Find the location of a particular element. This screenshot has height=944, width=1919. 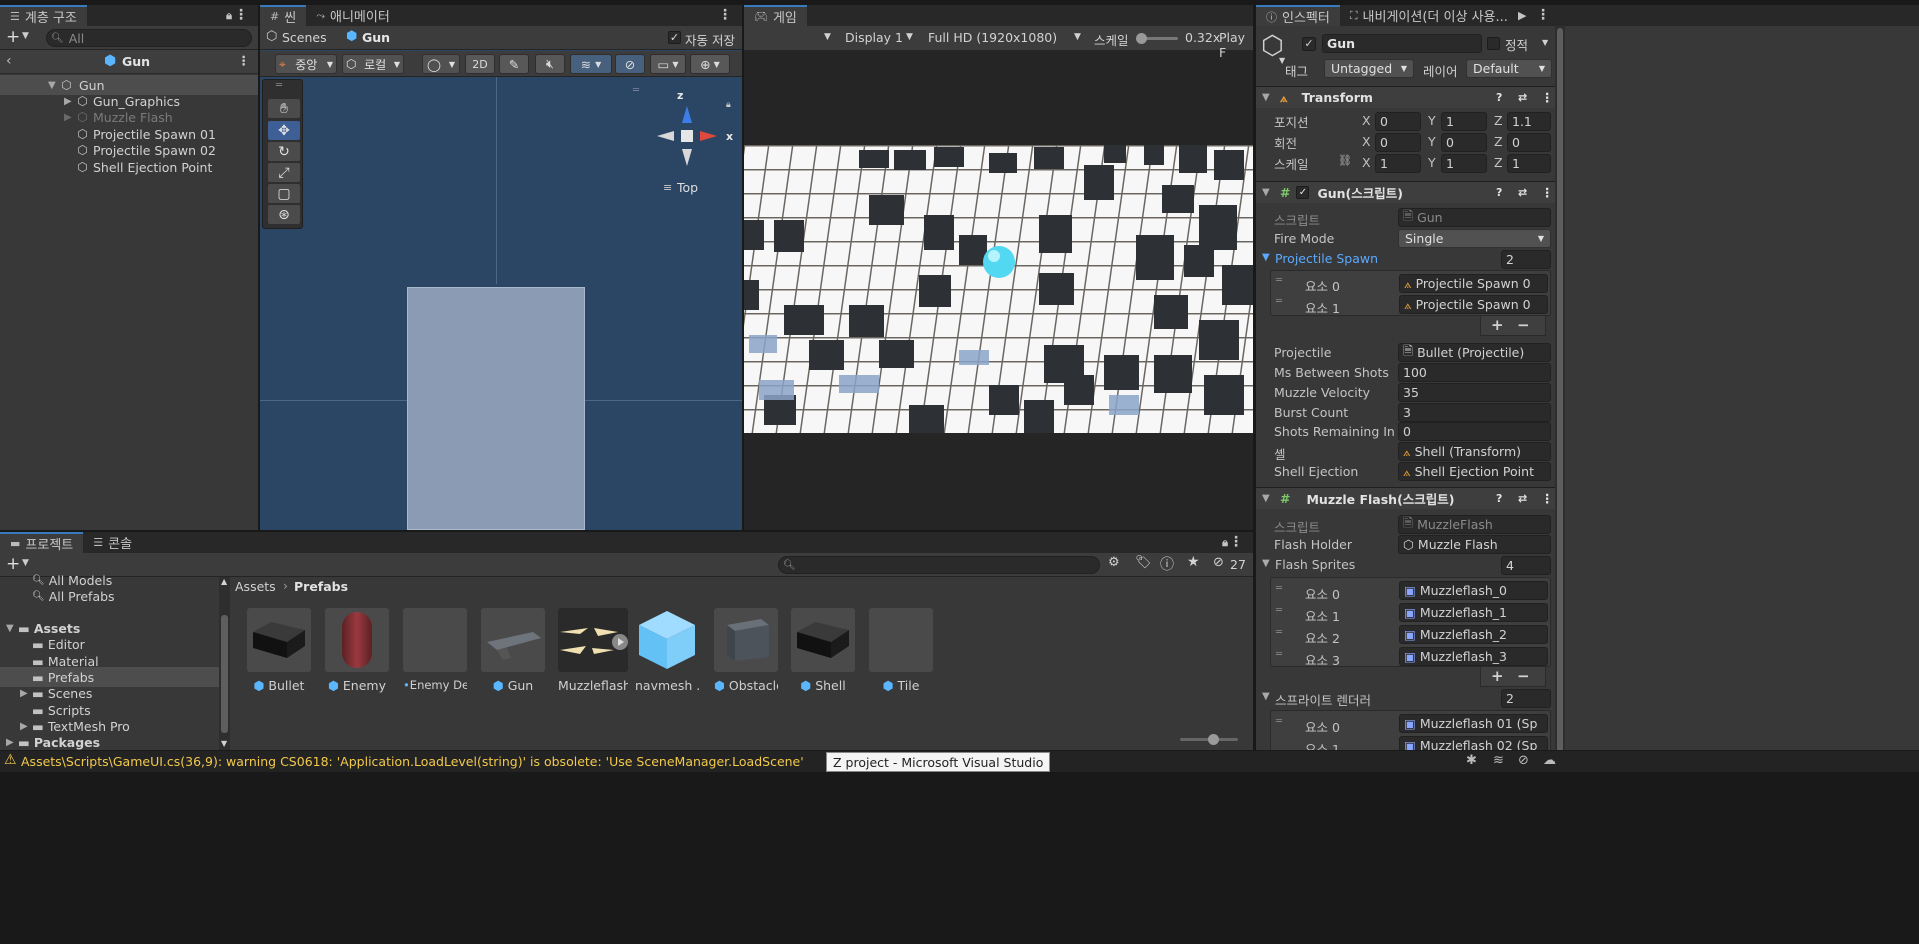

sprite-renderers-list-header: ▼ 스프라이트 렌더러 2 is located at coordinates (1405, 699).